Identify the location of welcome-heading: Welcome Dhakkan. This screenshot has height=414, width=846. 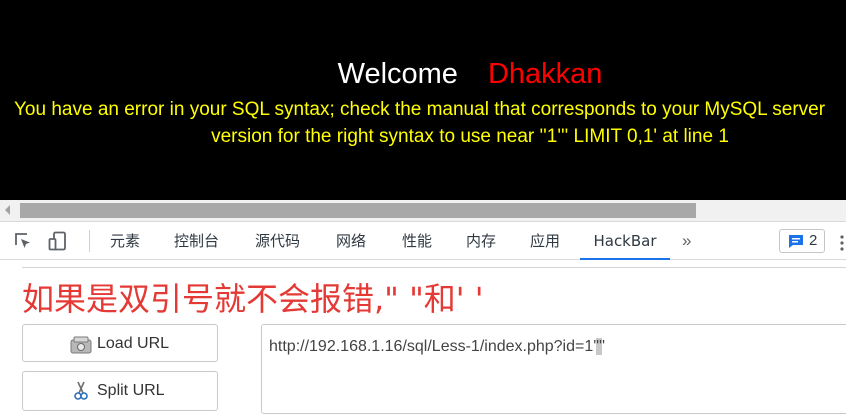
(423, 74).